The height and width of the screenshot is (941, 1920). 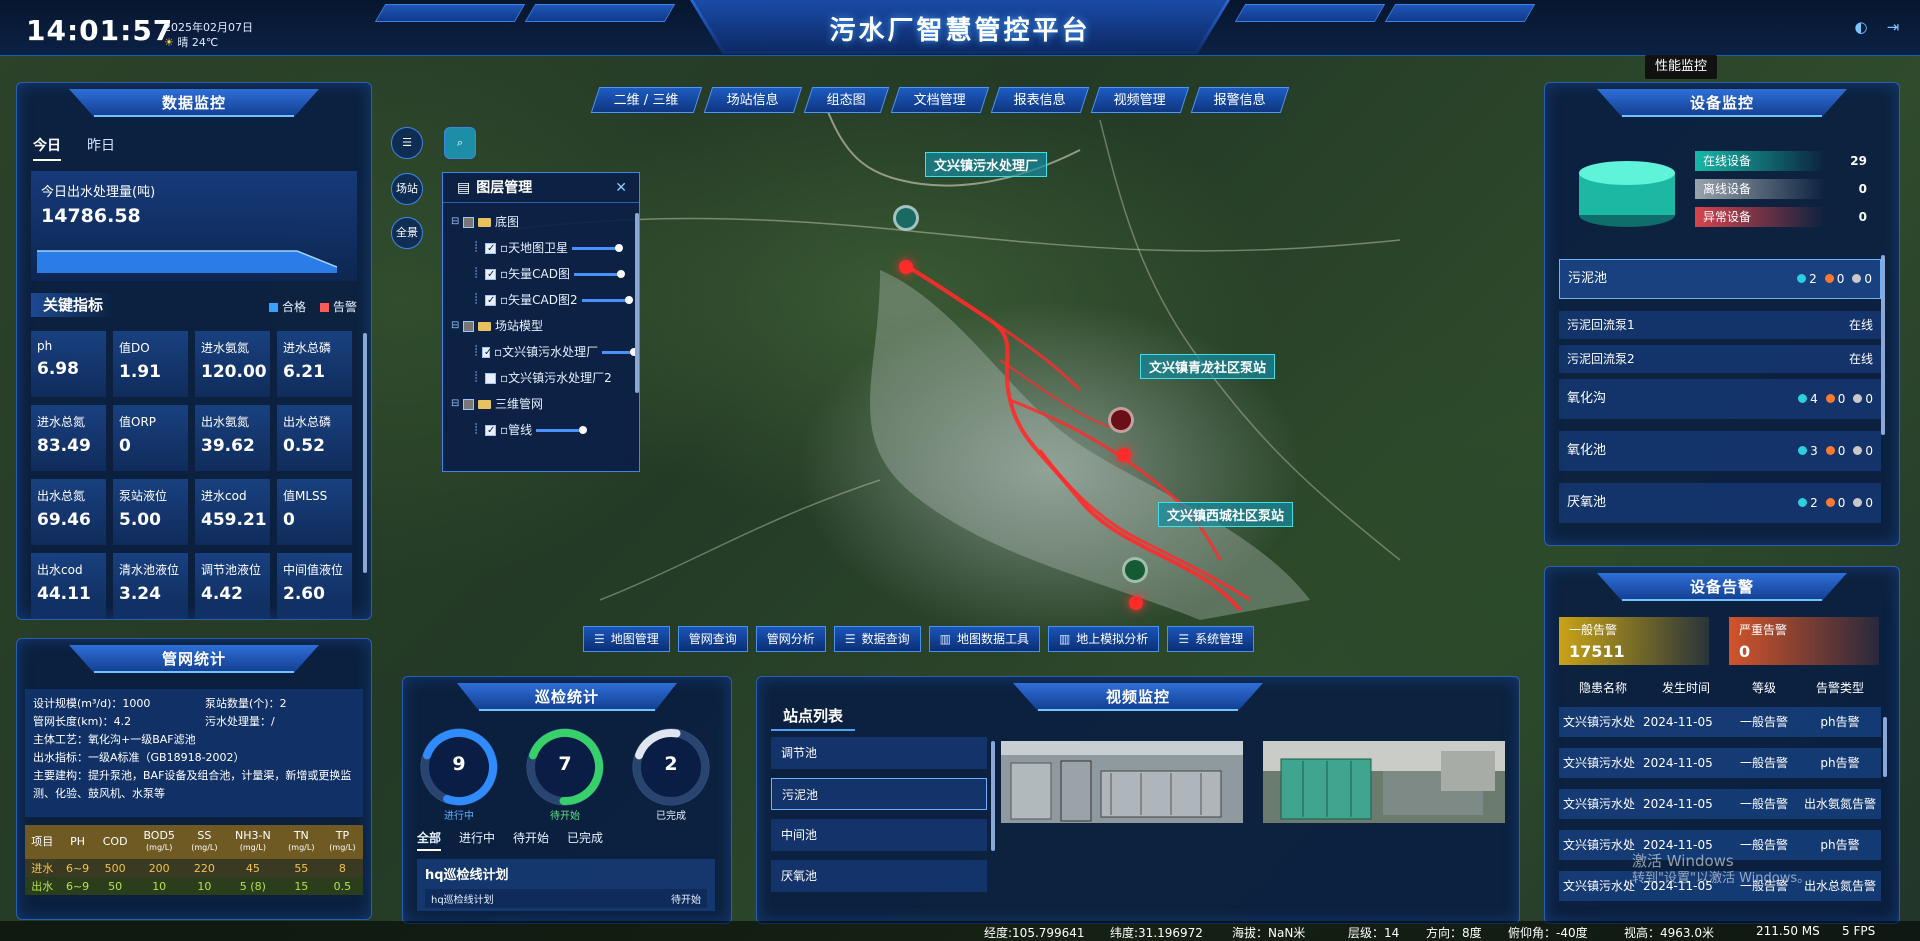 I want to click on map-nav-button: 场站信息, so click(x=752, y=100).